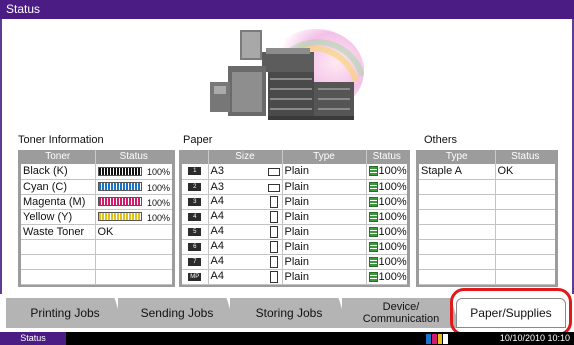 The height and width of the screenshot is (345, 574). I want to click on date-time: 10/10/2010 10:10, so click(534, 338).